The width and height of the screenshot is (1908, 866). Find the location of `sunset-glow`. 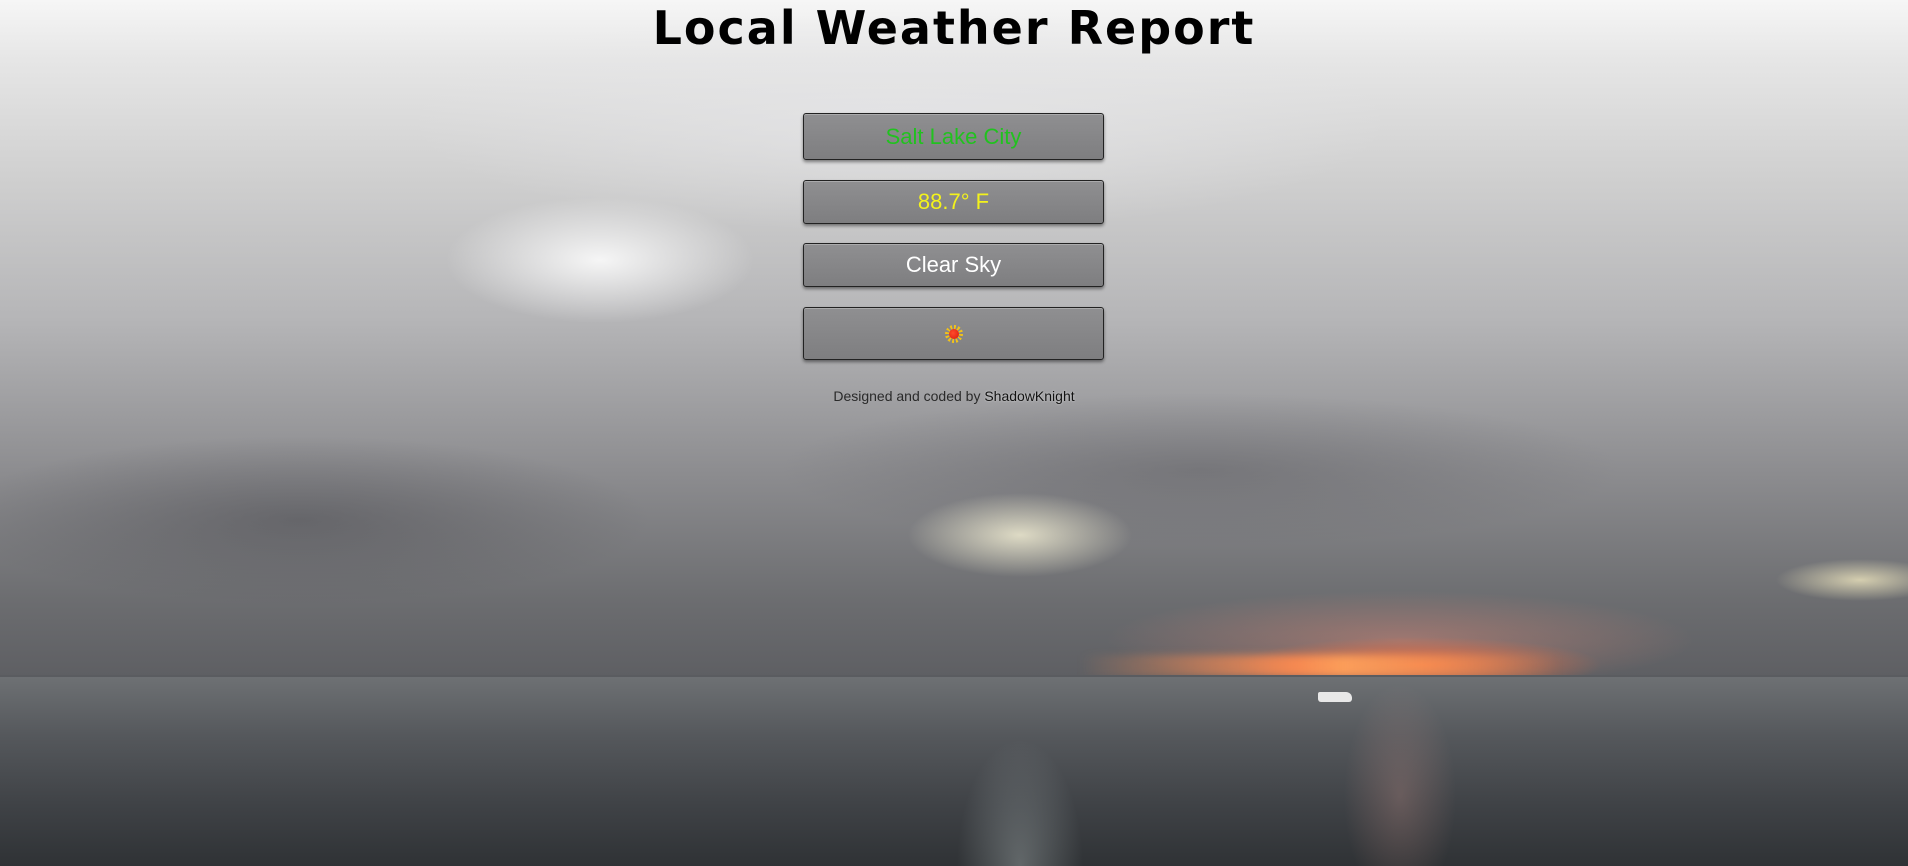

sunset-glow is located at coordinates (1320, 666).